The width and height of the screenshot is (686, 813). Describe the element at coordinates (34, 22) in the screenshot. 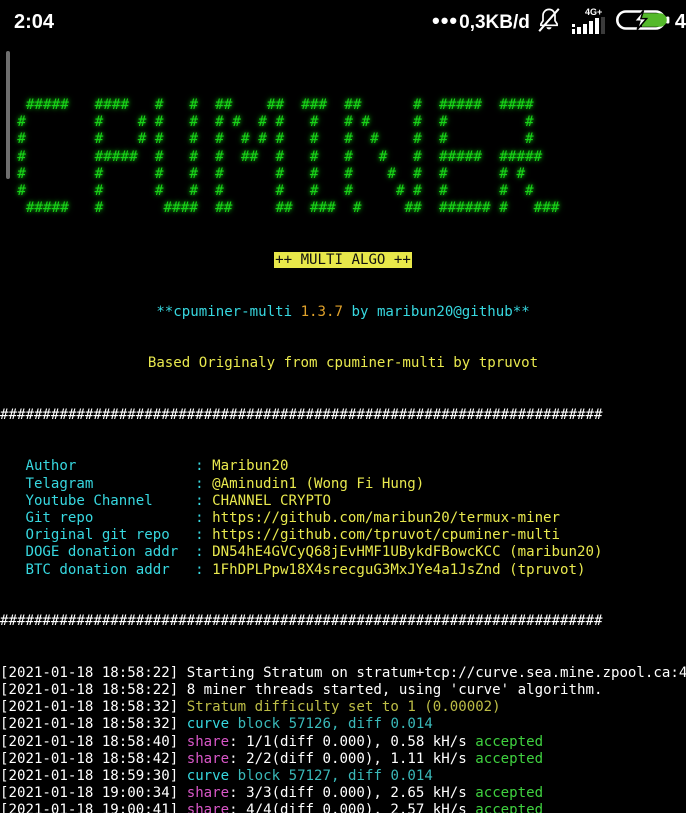

I see `status-bar-clock: 2:04` at that location.